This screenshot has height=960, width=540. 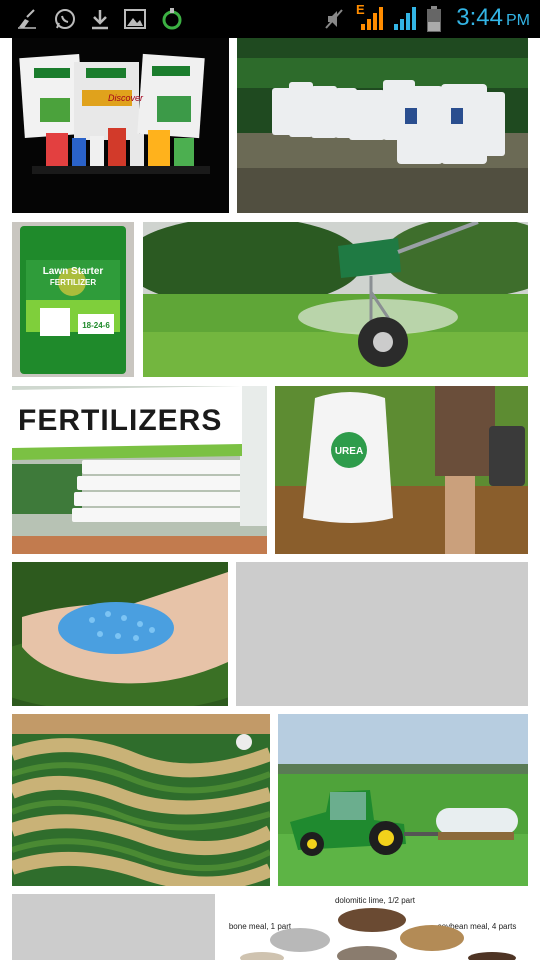 I want to click on result-image-tractor, so click(x=403, y=800).